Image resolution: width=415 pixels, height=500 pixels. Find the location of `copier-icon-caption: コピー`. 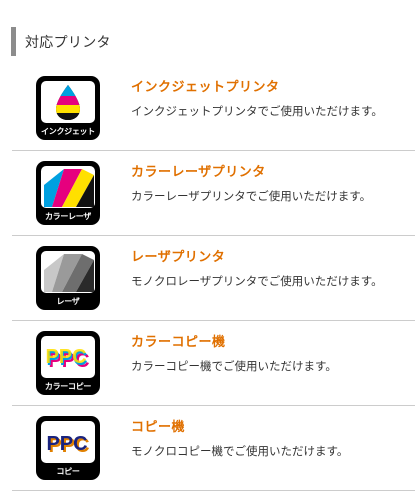

copier-icon-caption: コピー is located at coordinates (68, 471).